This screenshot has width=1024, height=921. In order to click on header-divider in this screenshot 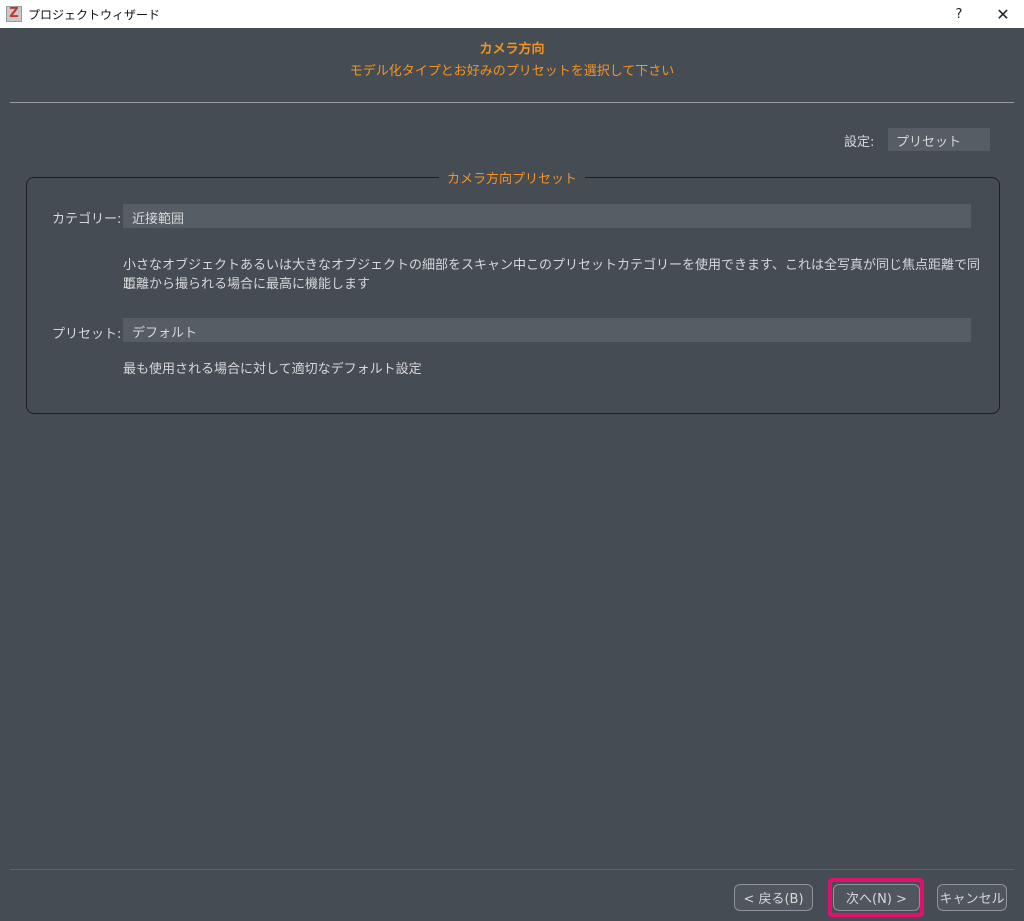, I will do `click(512, 102)`.